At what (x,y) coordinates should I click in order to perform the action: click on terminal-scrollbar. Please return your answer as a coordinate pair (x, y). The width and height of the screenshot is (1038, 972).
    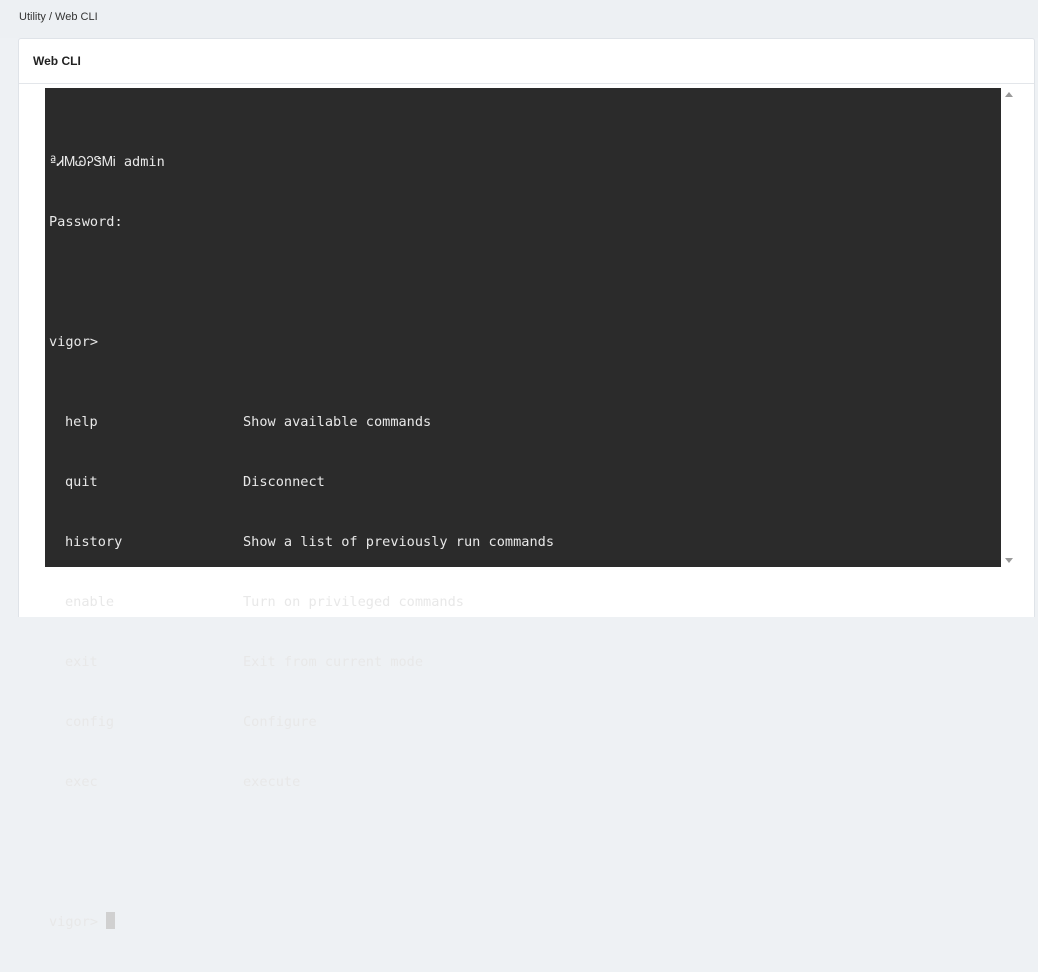
    Looking at the image, I should click on (1009, 327).